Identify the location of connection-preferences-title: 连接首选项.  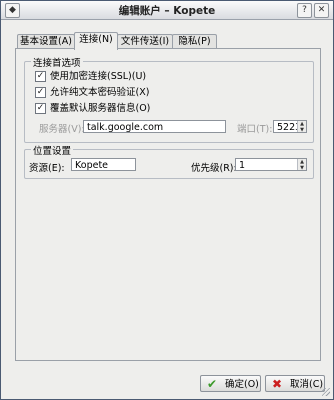
(57, 62).